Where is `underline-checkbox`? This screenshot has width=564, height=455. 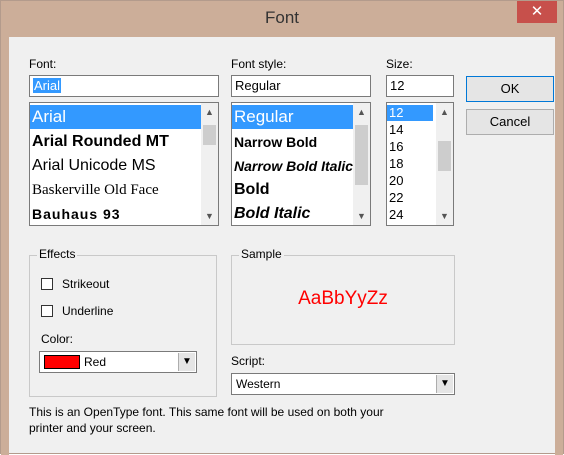
underline-checkbox is located at coordinates (47, 311).